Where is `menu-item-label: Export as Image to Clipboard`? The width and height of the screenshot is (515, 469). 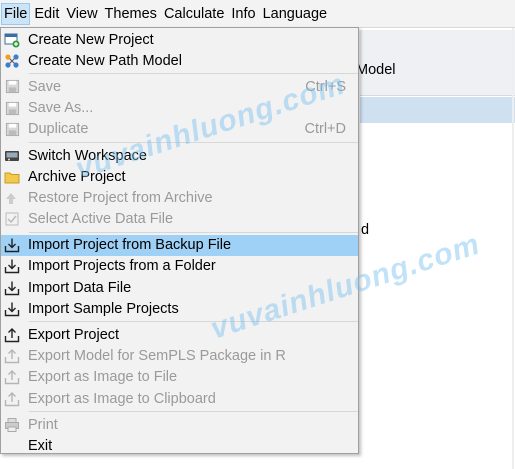
menu-item-label: Export as Image to Clipboard is located at coordinates (122, 398).